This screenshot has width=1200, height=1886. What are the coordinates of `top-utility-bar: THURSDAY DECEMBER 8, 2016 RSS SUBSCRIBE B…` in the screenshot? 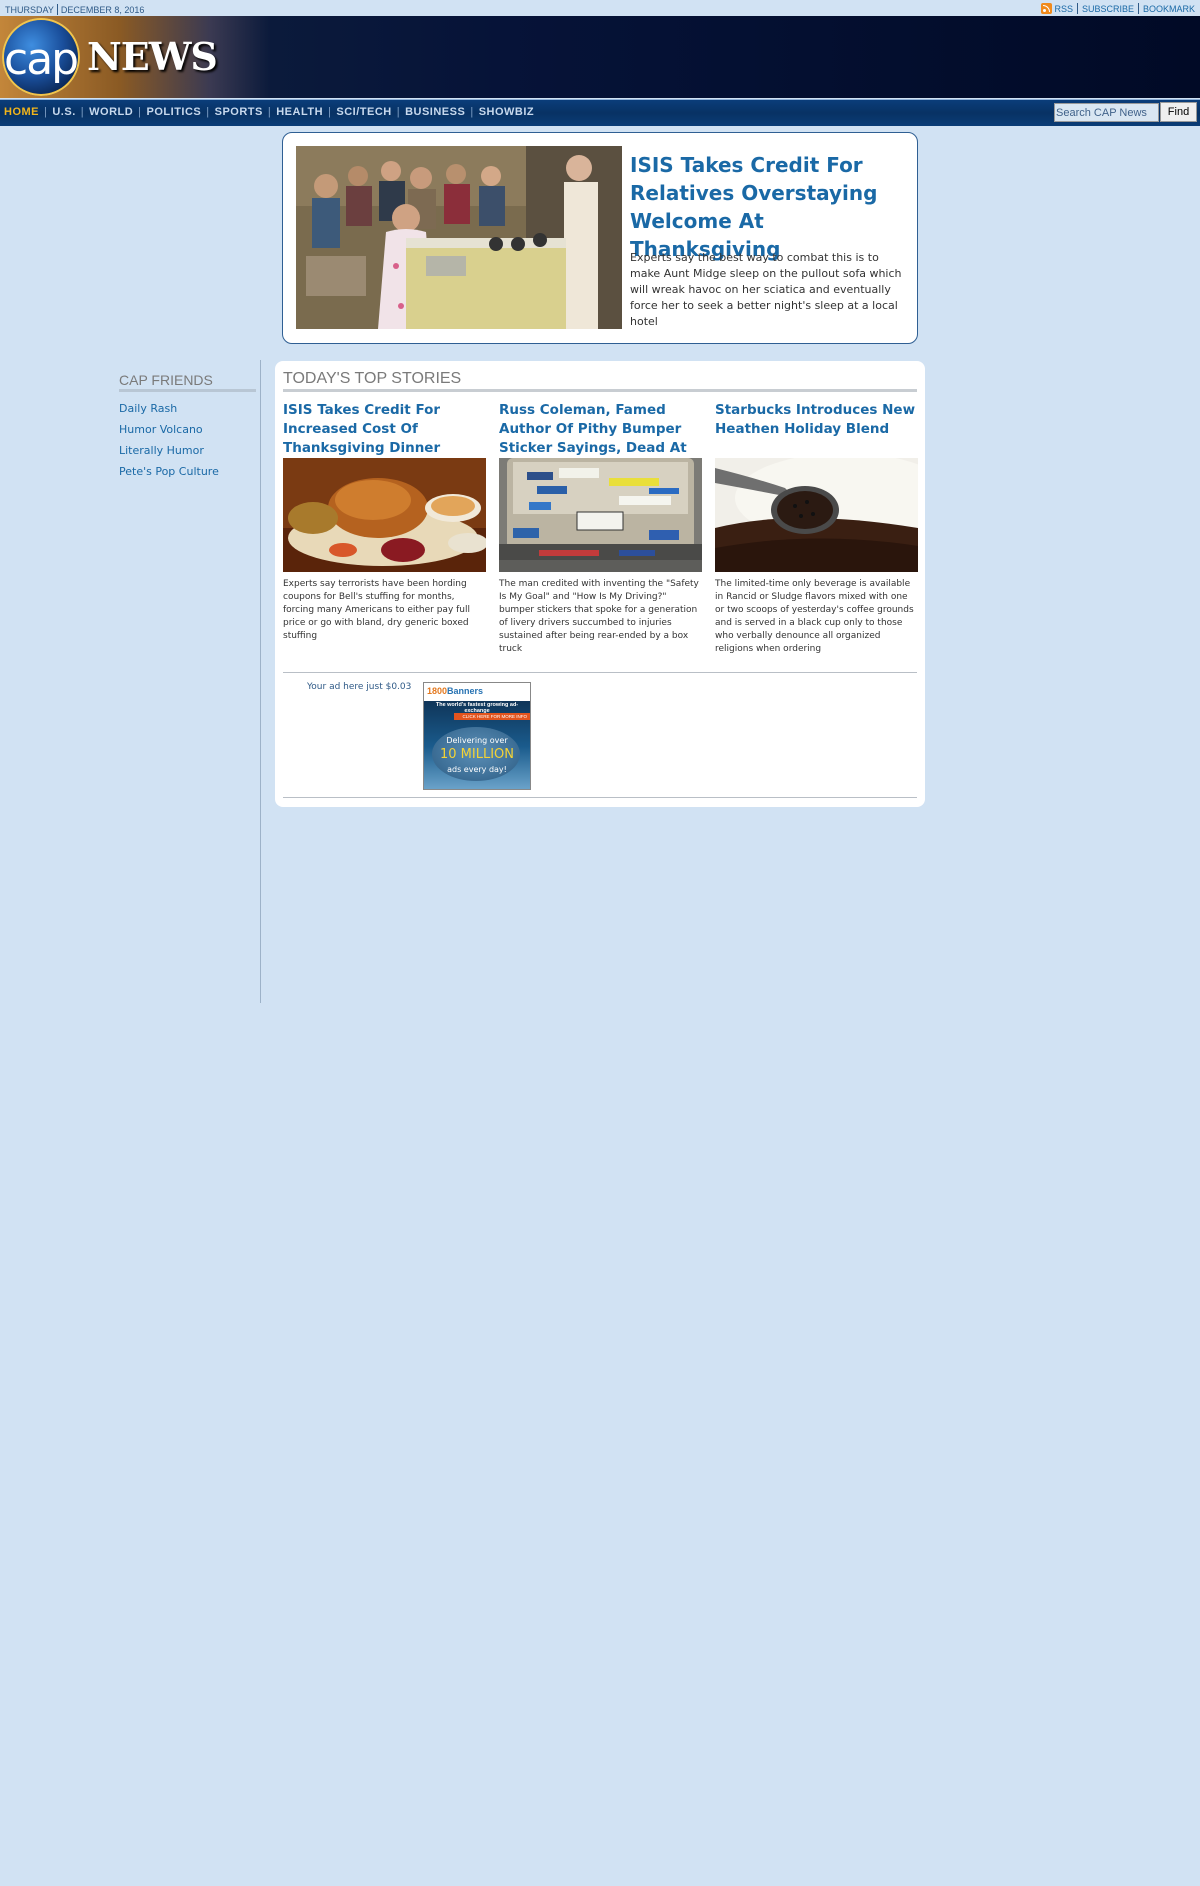 It's located at (600, 8).